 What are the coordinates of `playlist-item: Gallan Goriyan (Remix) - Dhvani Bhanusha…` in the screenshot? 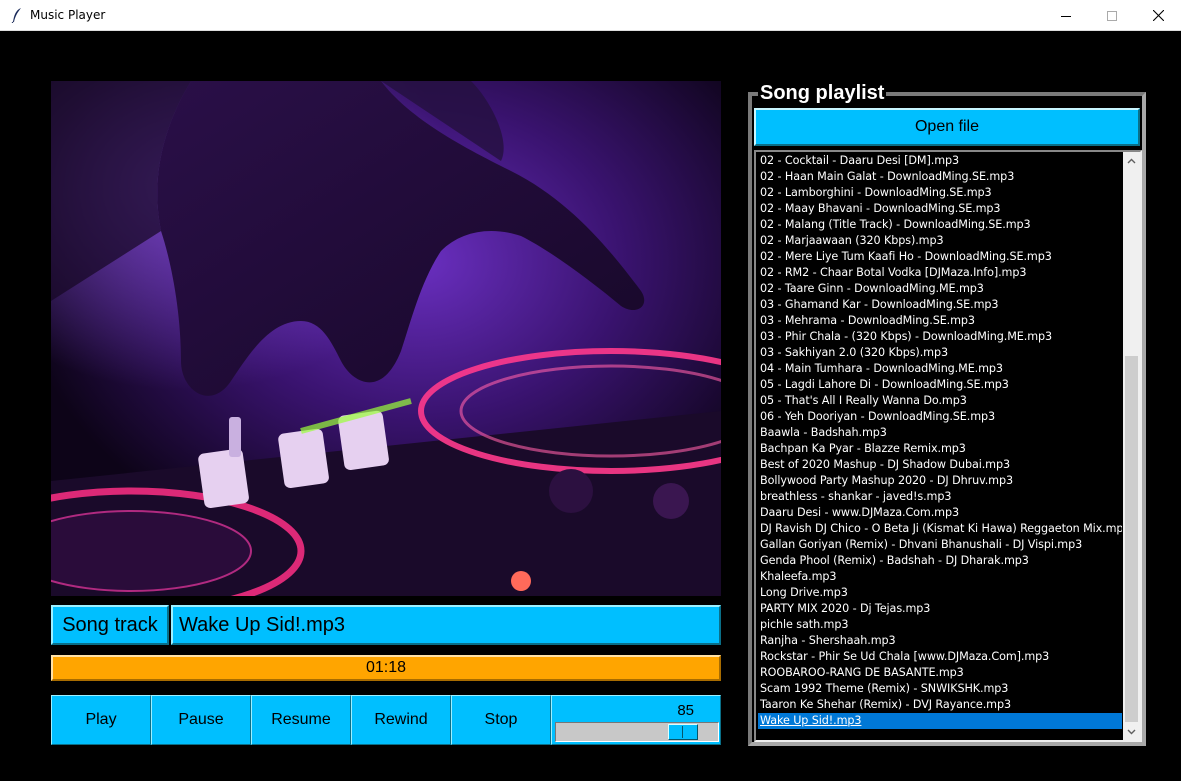 It's located at (940, 545).